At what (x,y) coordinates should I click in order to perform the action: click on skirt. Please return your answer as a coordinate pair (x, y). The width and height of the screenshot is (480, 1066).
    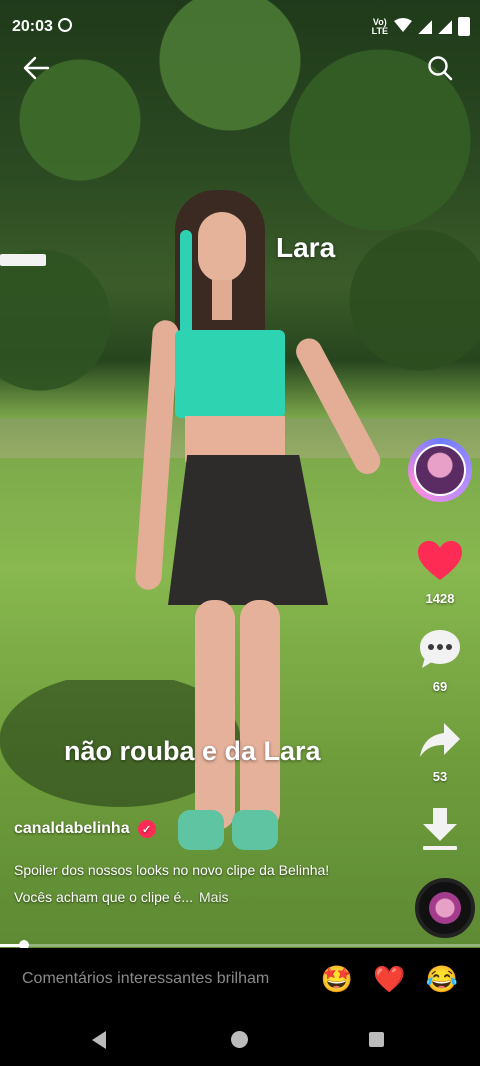
    Looking at the image, I should click on (248, 530).